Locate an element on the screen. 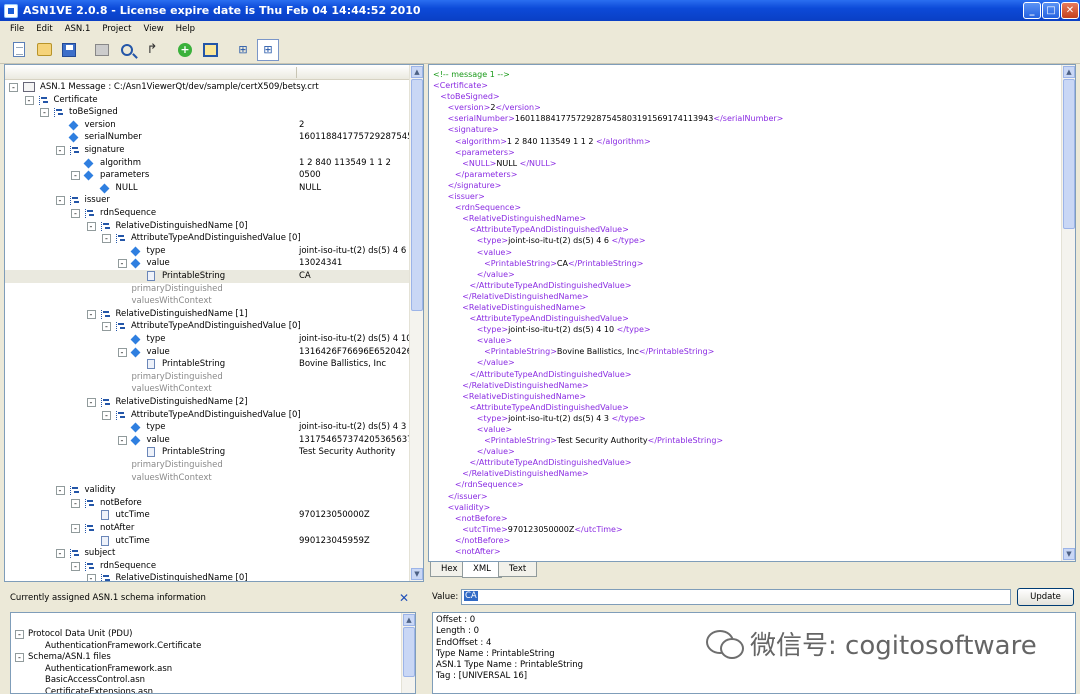 The image size is (1080, 694). tree-row: - RelativeDistinguishedName [1] is located at coordinates (207, 314).